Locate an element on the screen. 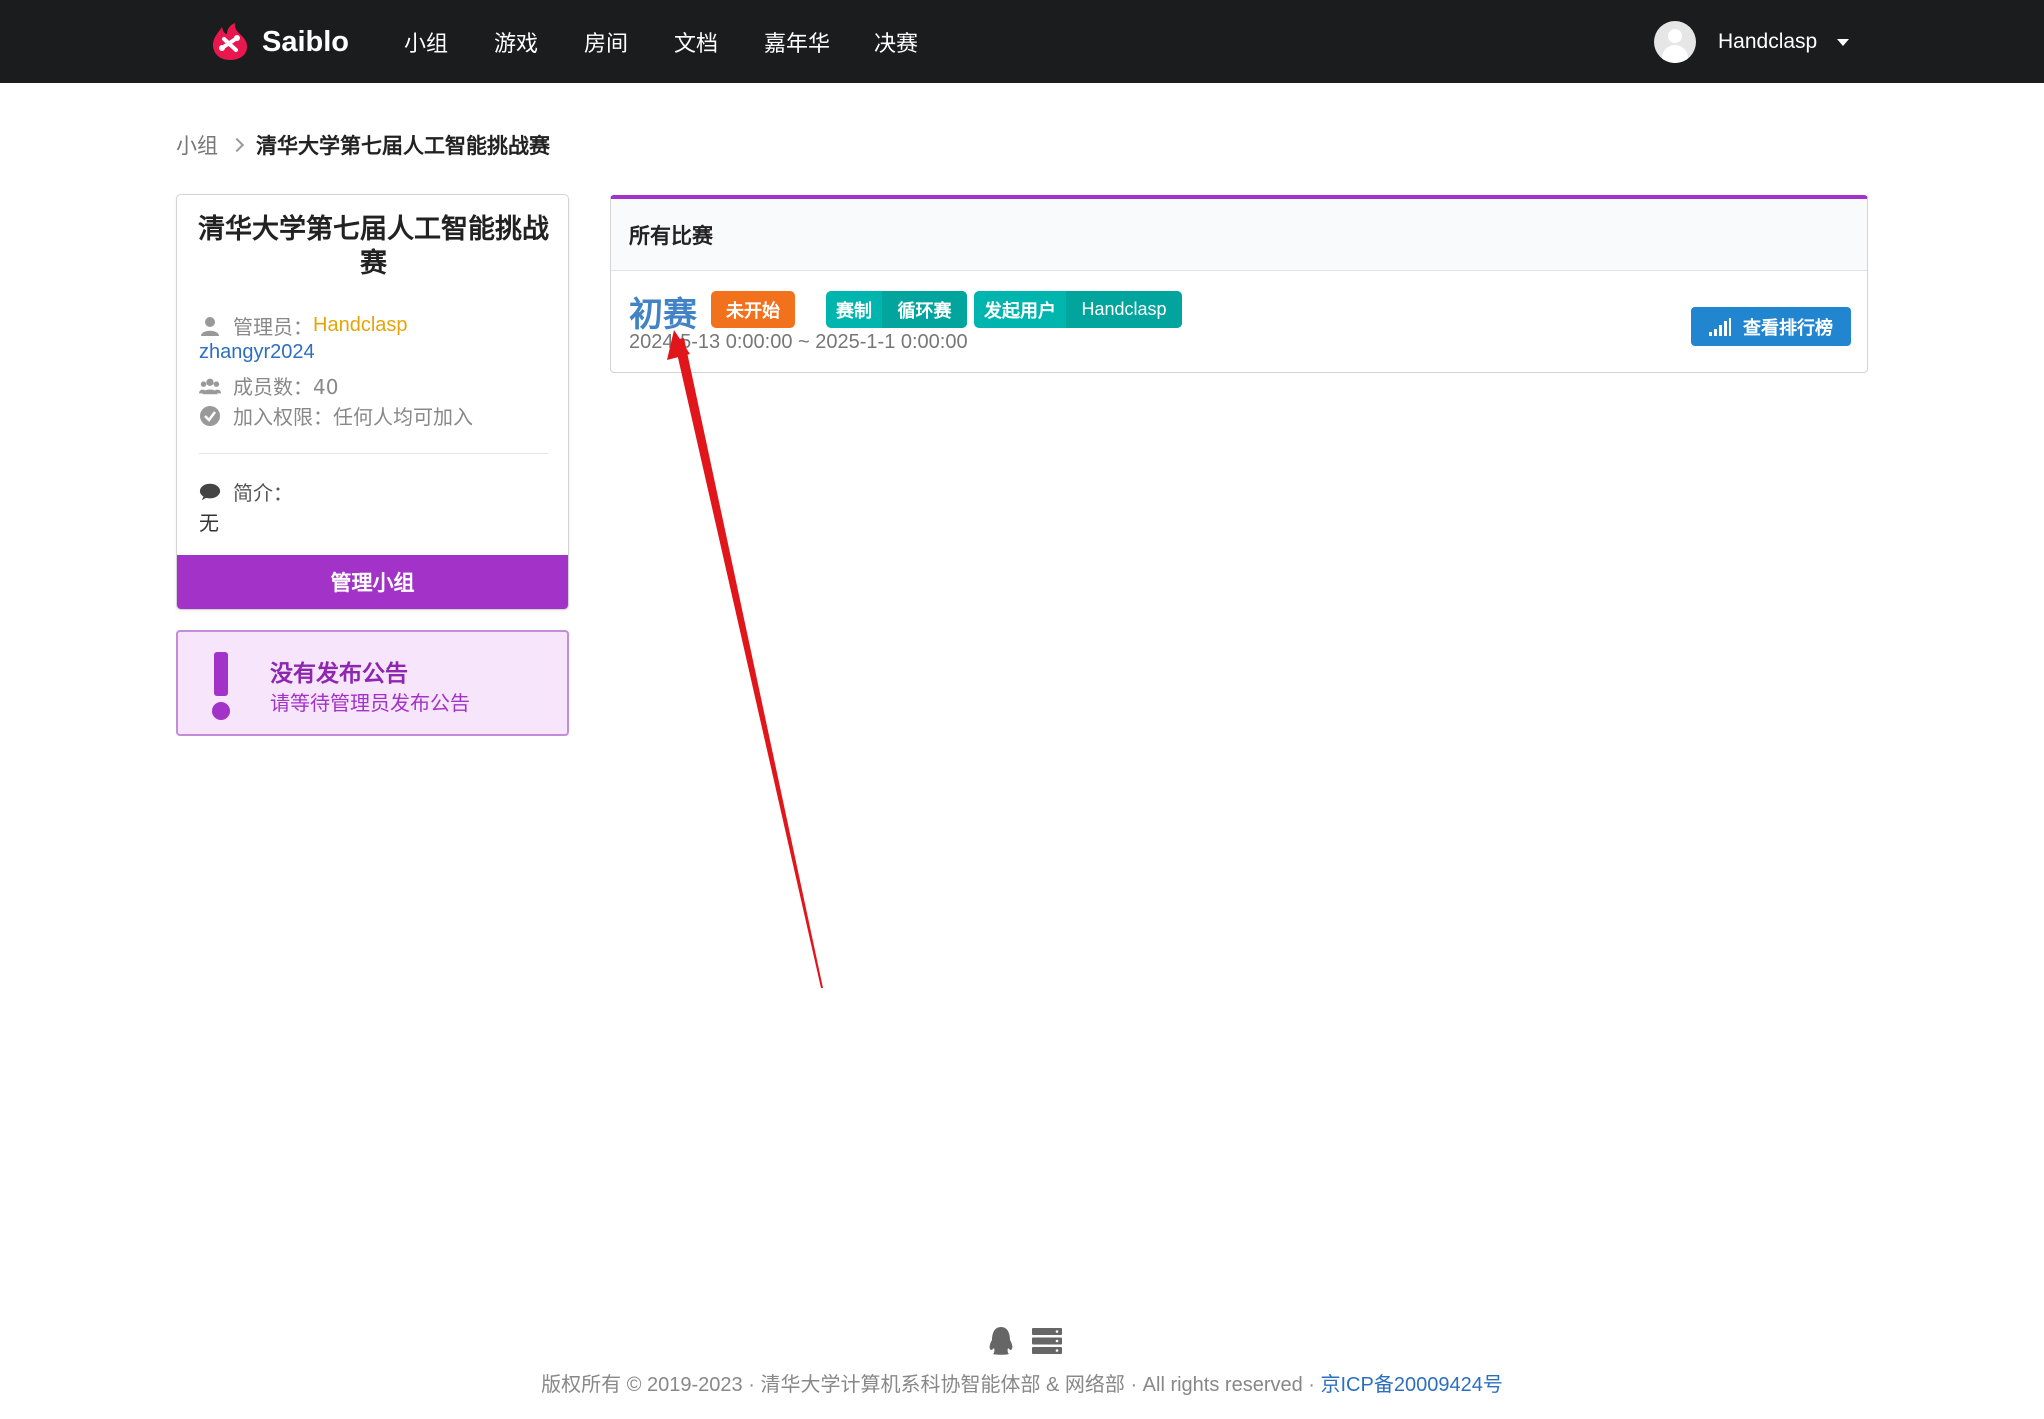 The width and height of the screenshot is (2044, 1419). join-permission: 加入权限：任何人均可加入 is located at coordinates (353, 417).